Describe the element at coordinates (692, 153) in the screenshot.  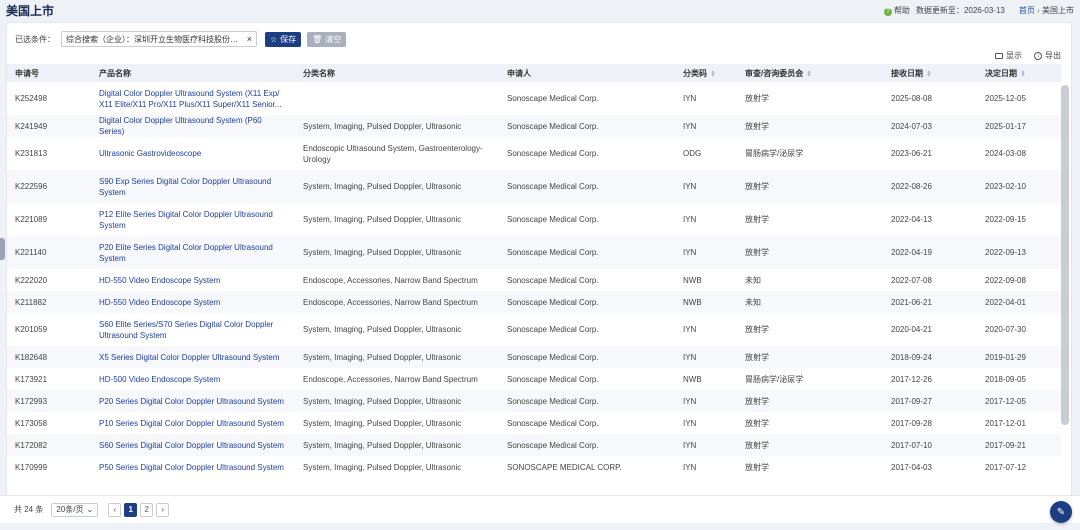
I see `cell-class-code: ODG` at that location.